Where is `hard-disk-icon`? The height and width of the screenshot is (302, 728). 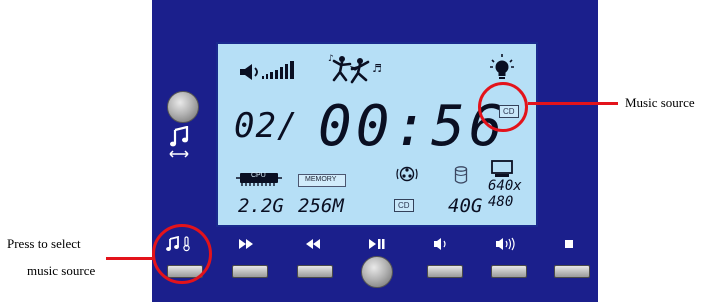
hard-disk-icon is located at coordinates (461, 177).